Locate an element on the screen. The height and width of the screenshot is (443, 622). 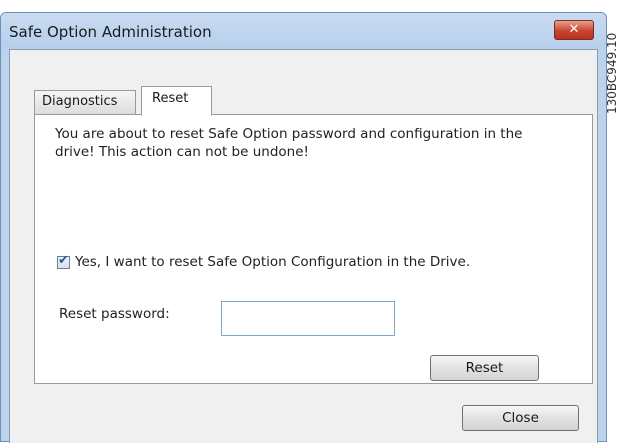
tab-diagnostics-label: Diagnostics is located at coordinates (80, 101).